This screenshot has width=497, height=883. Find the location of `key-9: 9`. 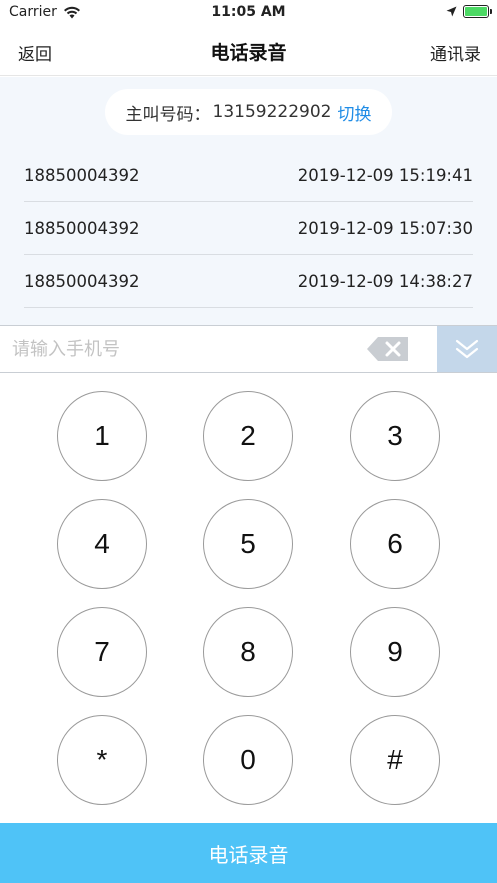

key-9: 9 is located at coordinates (395, 652).